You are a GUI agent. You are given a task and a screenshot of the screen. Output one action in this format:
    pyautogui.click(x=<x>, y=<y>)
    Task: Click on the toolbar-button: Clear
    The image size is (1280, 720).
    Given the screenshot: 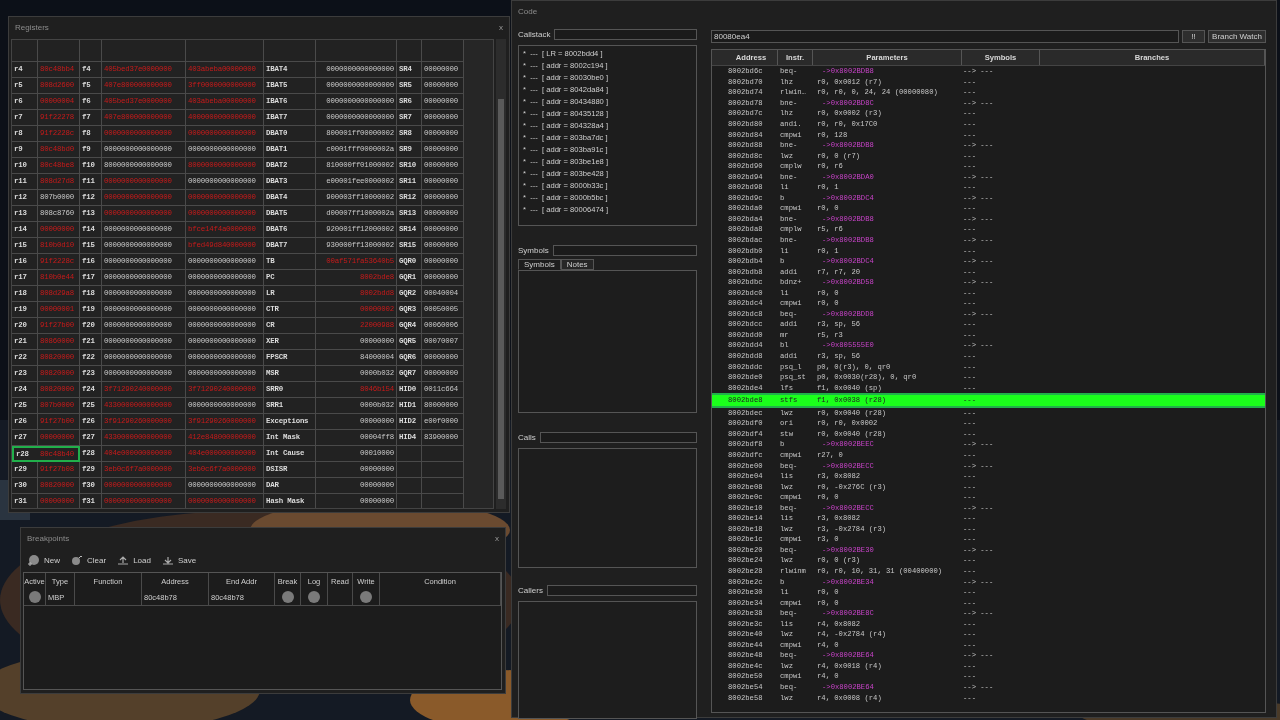 What is the action you would take?
    pyautogui.click(x=88, y=560)
    